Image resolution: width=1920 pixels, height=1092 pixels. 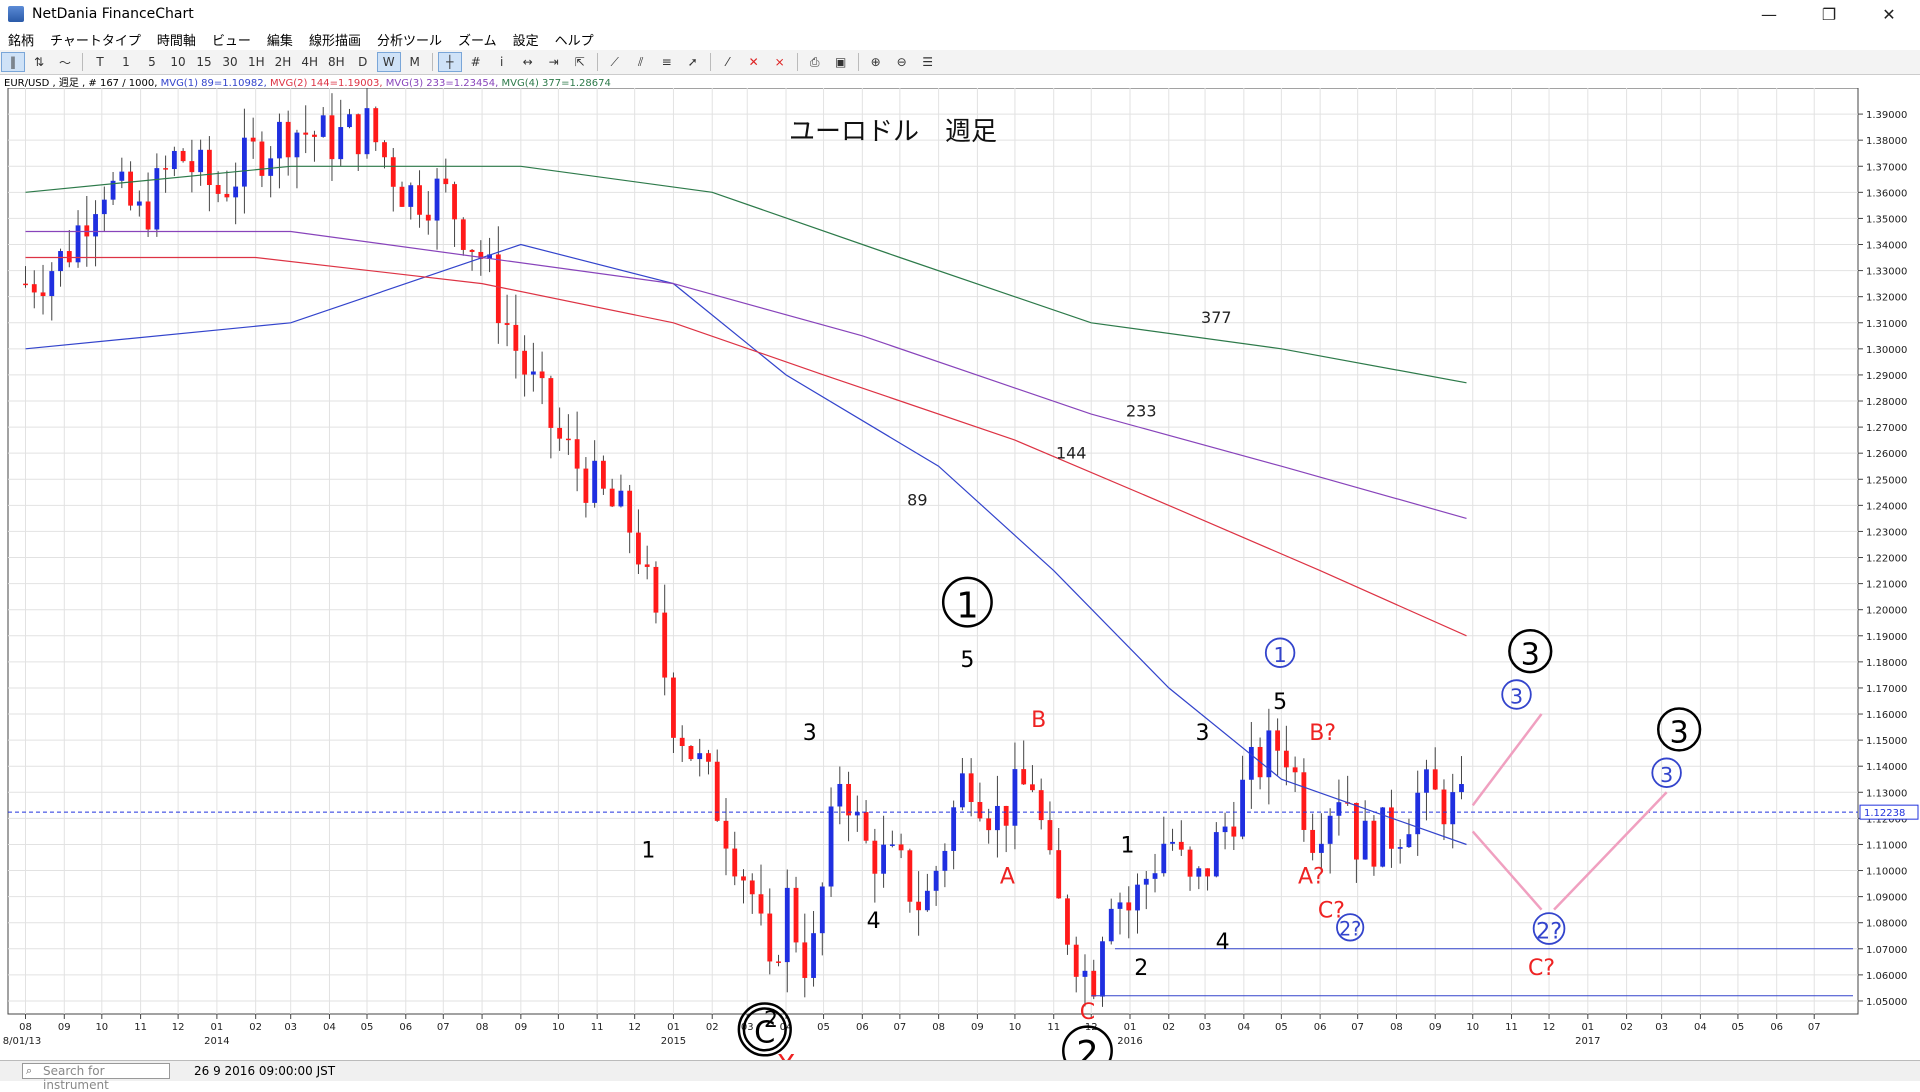 I want to click on menu-item-0: 銘柄, so click(x=21, y=39).